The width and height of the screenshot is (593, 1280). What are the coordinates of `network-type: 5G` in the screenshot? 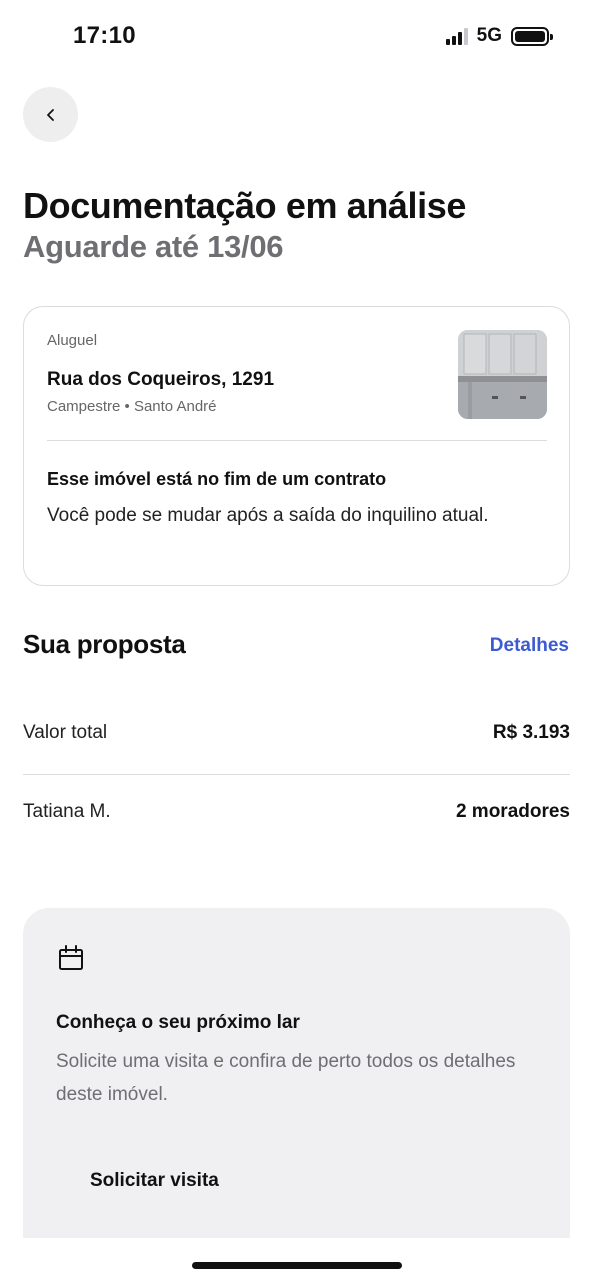 It's located at (489, 35).